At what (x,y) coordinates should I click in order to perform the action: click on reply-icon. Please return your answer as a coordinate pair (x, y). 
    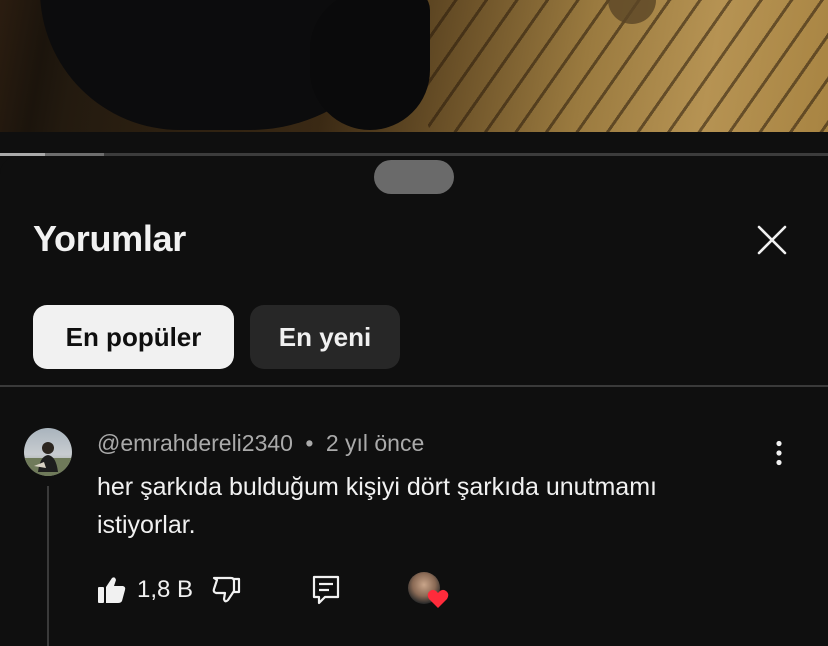
    Looking at the image, I should click on (326, 590).